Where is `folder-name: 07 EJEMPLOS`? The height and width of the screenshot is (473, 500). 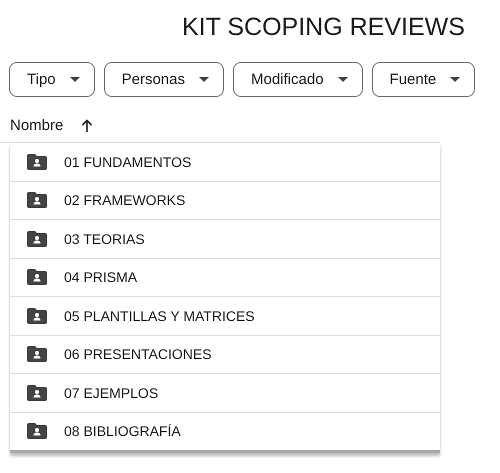
folder-name: 07 EJEMPLOS is located at coordinates (111, 392).